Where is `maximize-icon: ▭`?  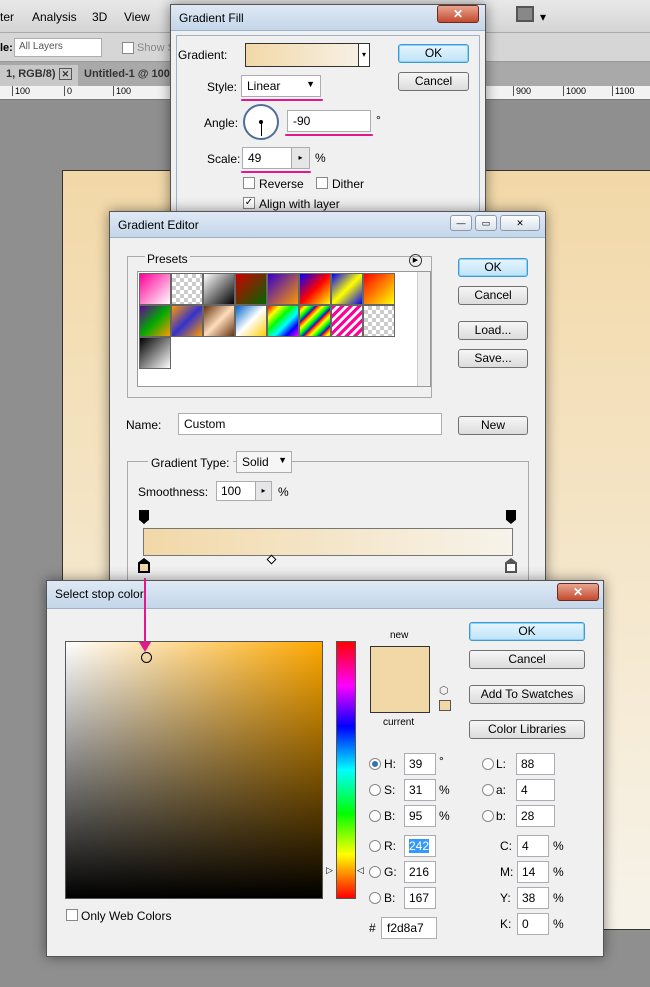 maximize-icon: ▭ is located at coordinates (486, 223).